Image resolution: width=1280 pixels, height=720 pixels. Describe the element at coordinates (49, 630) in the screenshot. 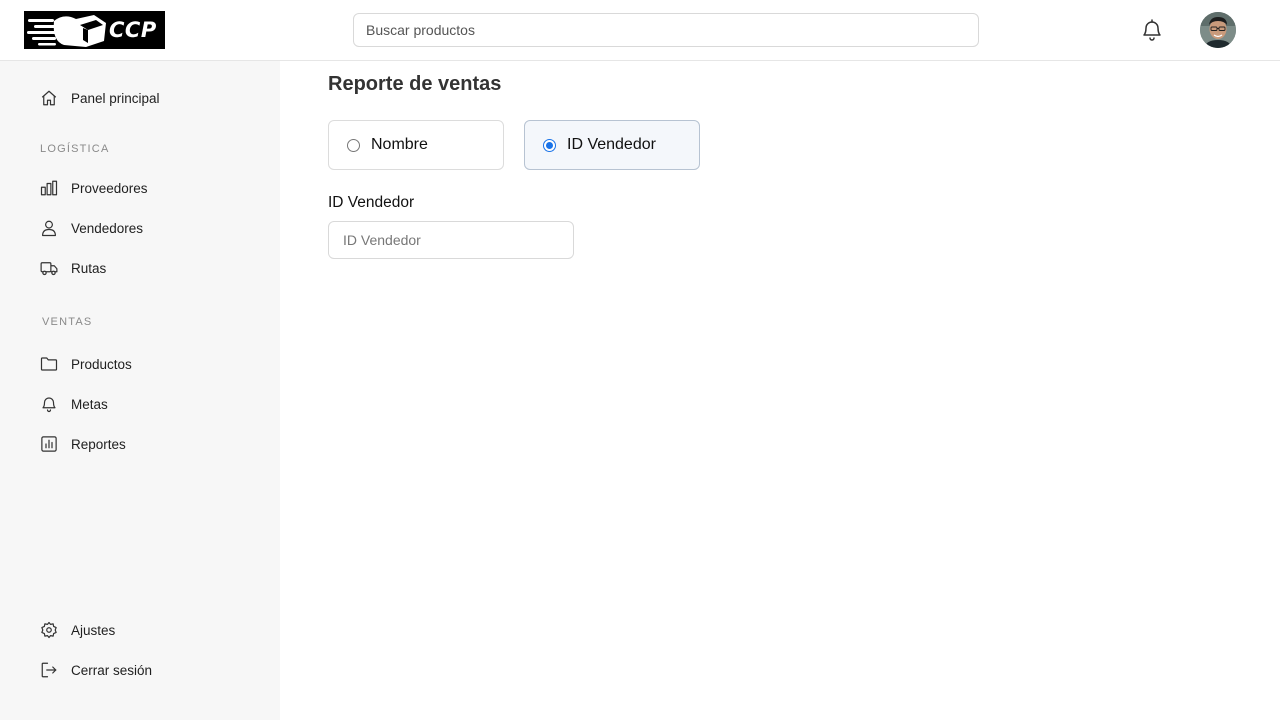

I see `gear-icon` at that location.